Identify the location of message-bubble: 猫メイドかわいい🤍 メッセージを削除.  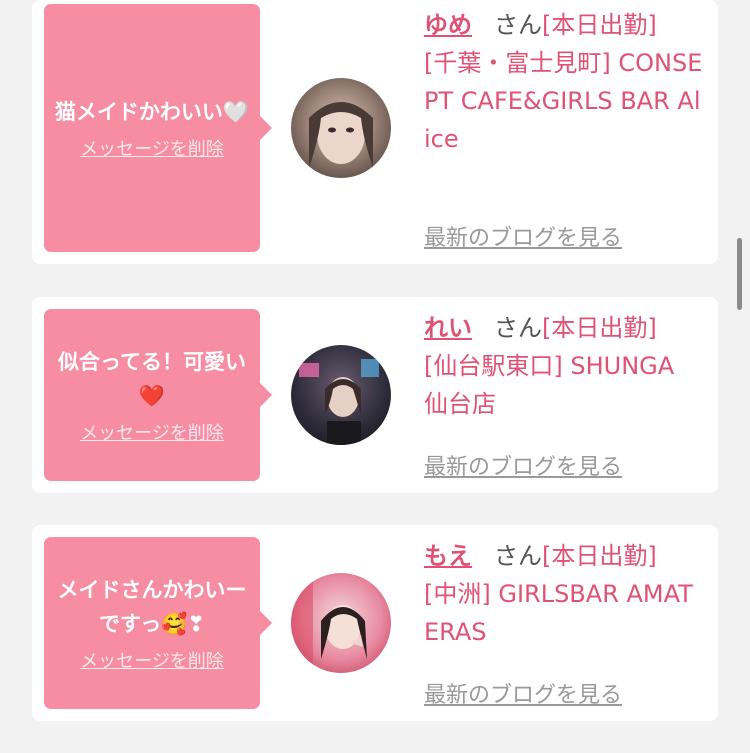
(158, 128).